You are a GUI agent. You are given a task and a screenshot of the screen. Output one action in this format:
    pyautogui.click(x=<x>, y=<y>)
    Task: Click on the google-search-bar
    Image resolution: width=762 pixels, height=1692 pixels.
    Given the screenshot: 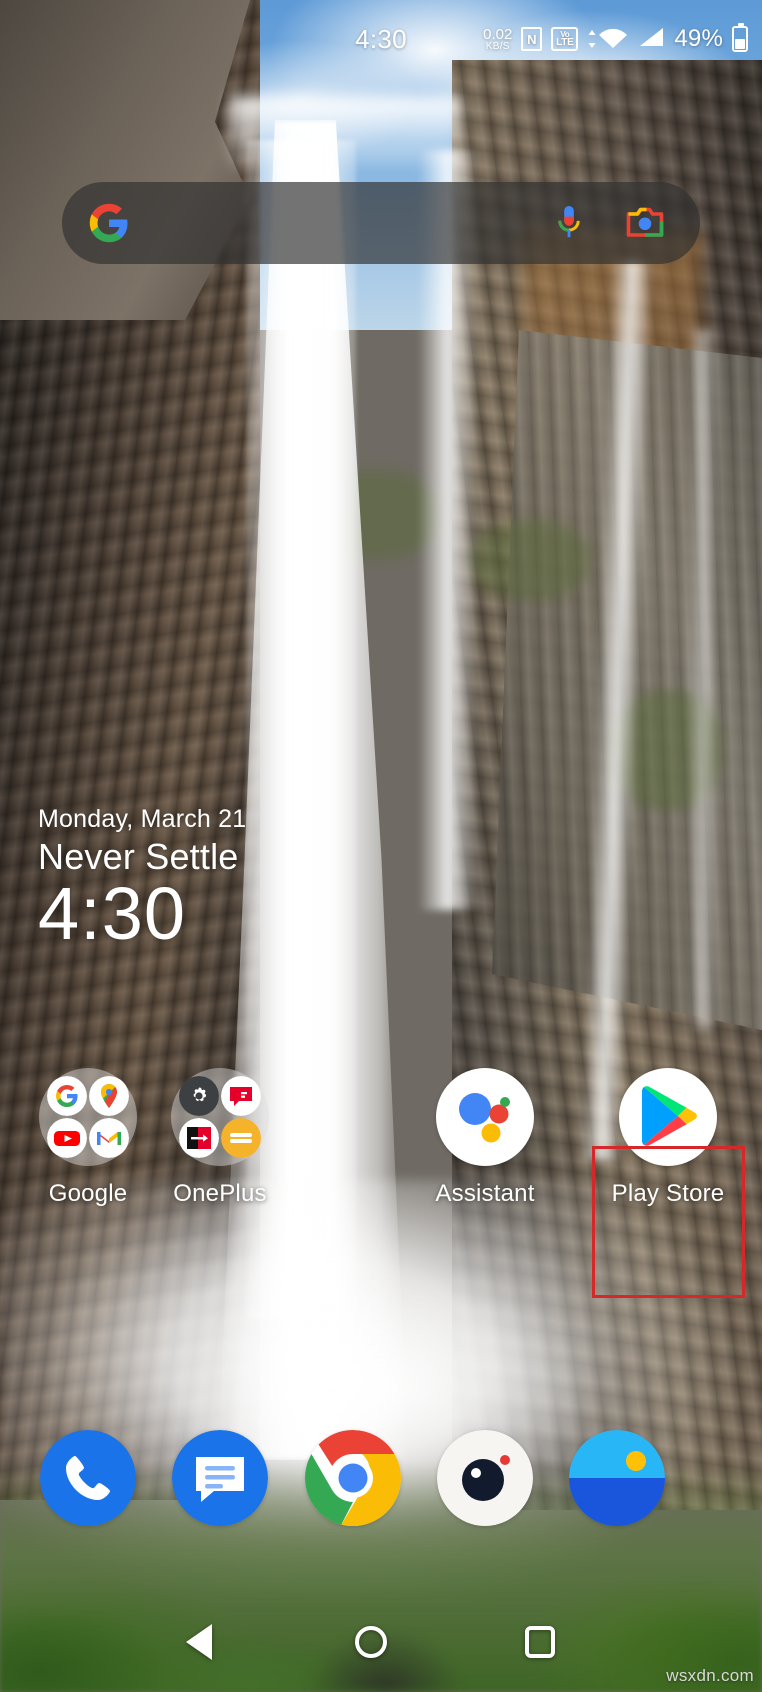 What is the action you would take?
    pyautogui.click(x=381, y=223)
    